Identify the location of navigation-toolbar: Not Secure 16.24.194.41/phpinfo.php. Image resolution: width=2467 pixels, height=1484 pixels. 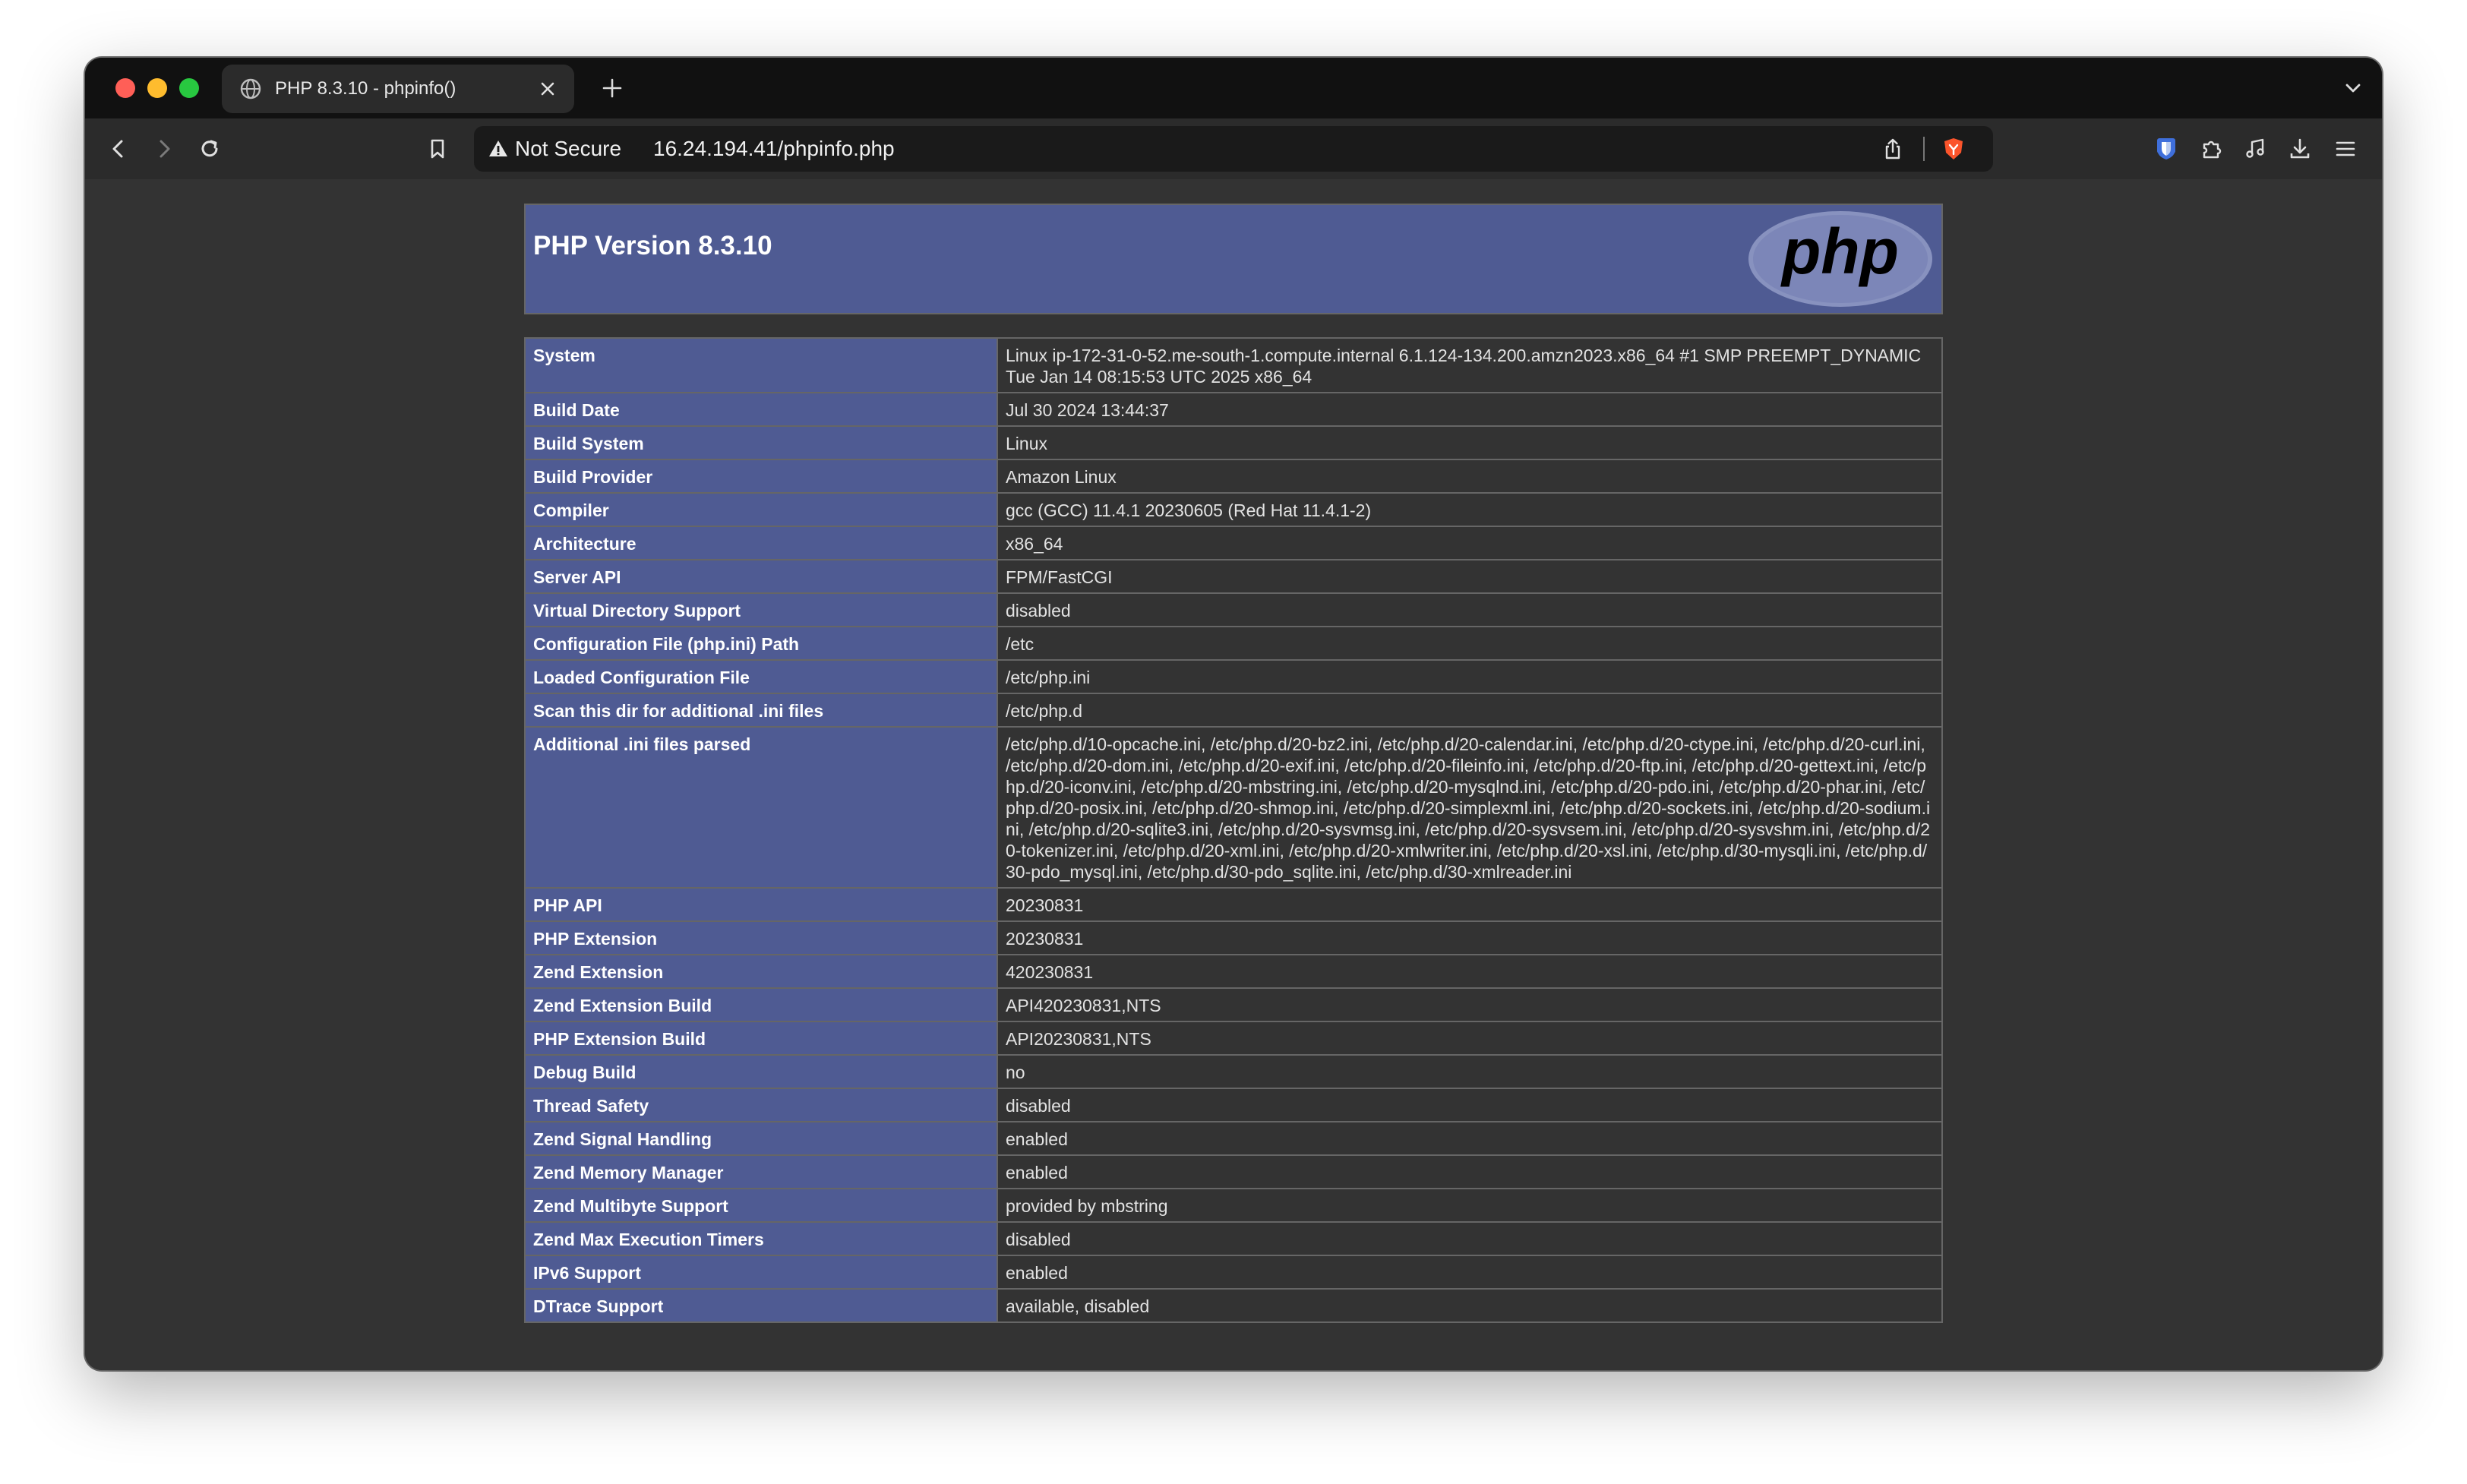
(1233, 149).